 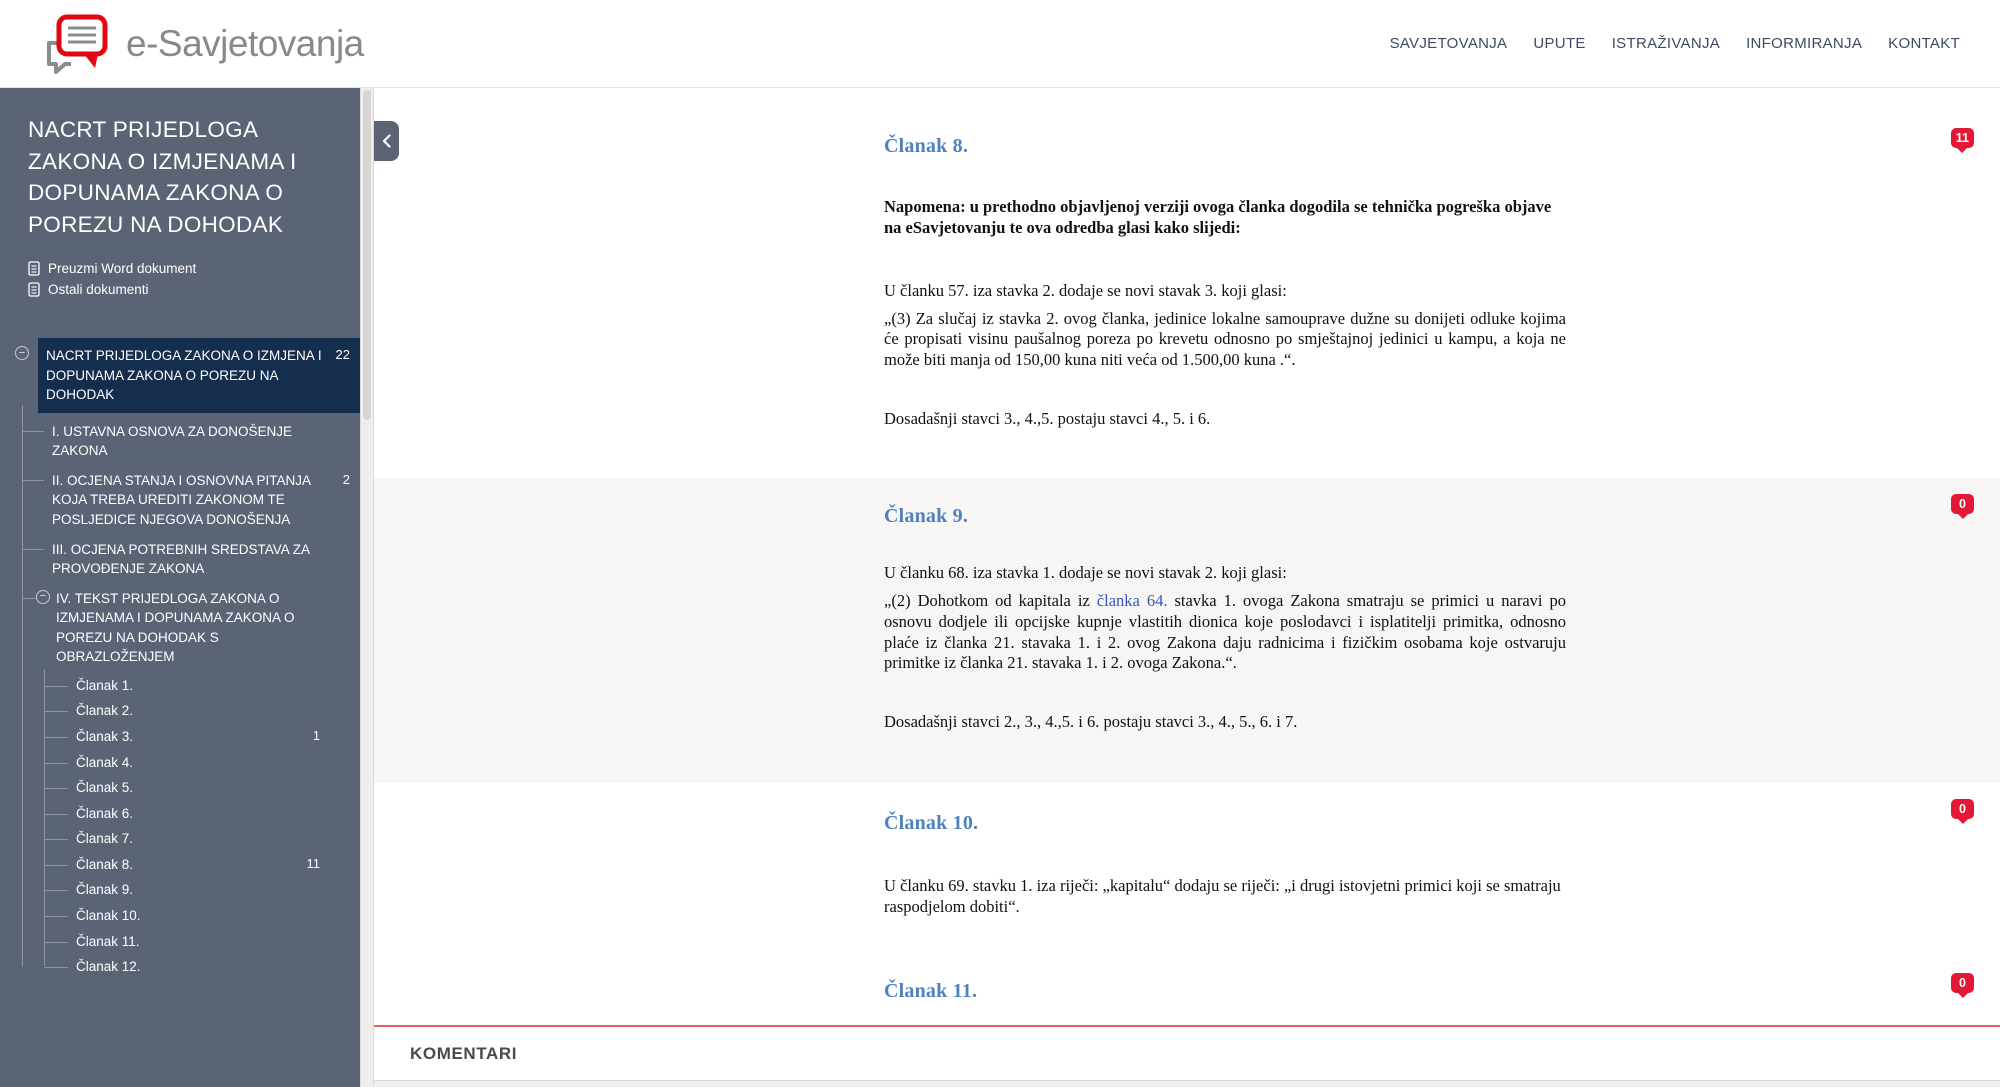 What do you see at coordinates (316, 735) in the screenshot?
I see `comment-count: 1` at bounding box center [316, 735].